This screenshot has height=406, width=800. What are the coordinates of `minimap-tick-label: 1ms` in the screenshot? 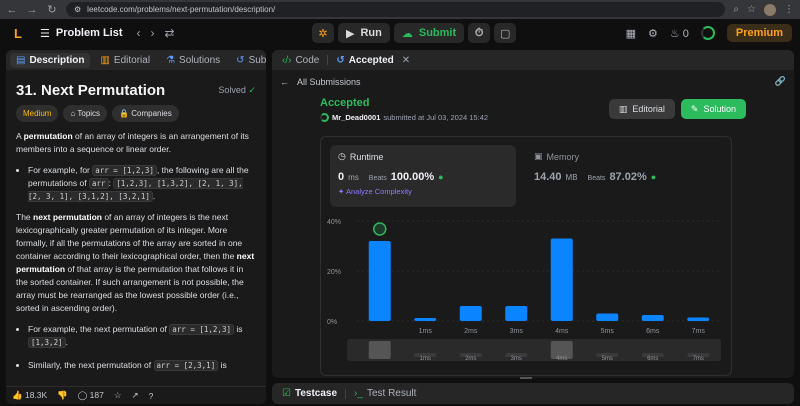 It's located at (425, 359).